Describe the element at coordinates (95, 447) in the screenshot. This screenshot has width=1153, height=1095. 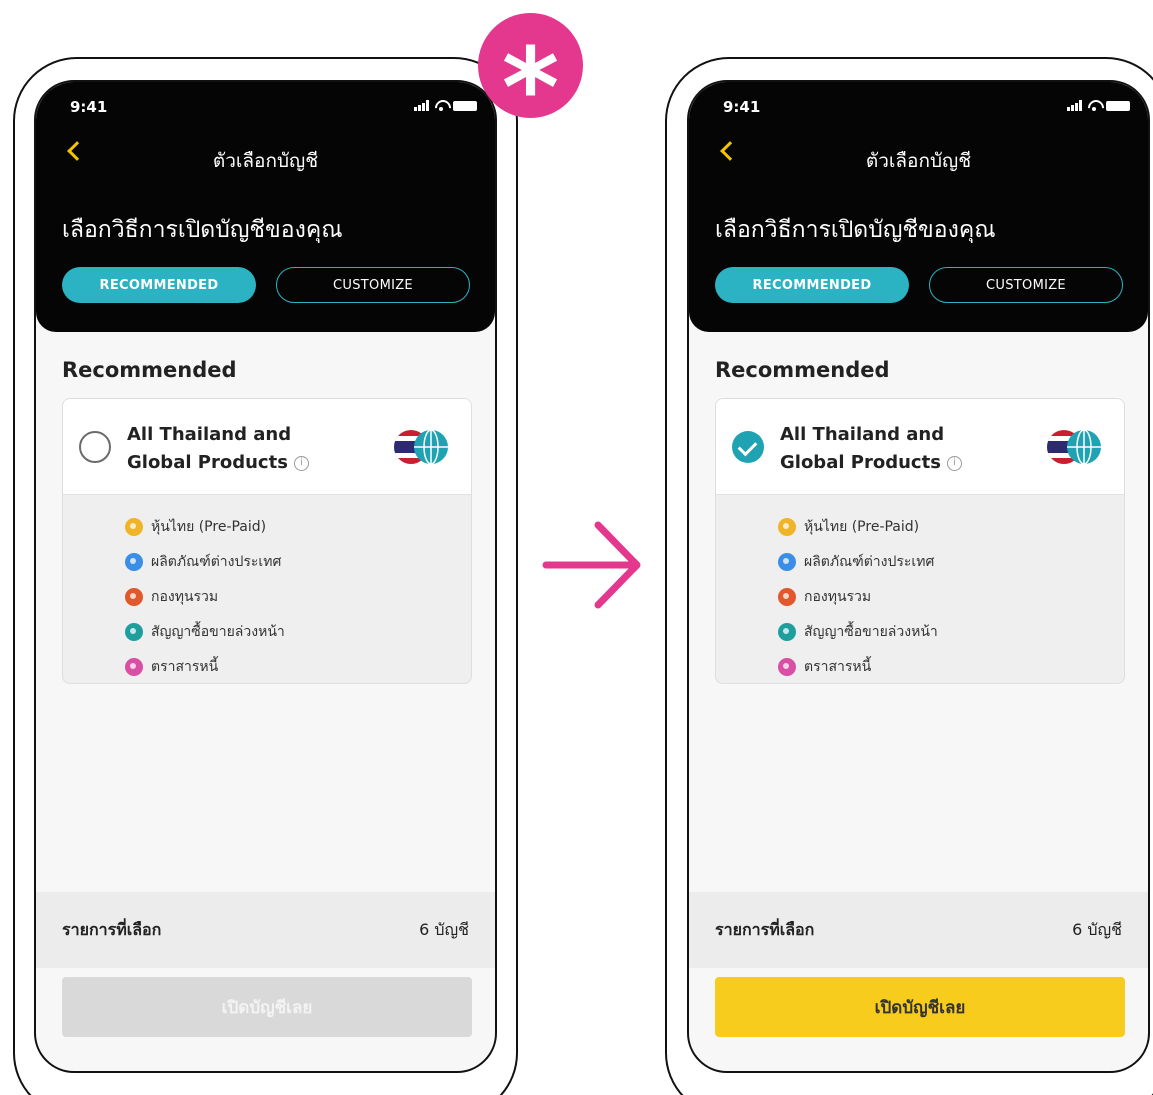
I see `radio-unselected` at that location.